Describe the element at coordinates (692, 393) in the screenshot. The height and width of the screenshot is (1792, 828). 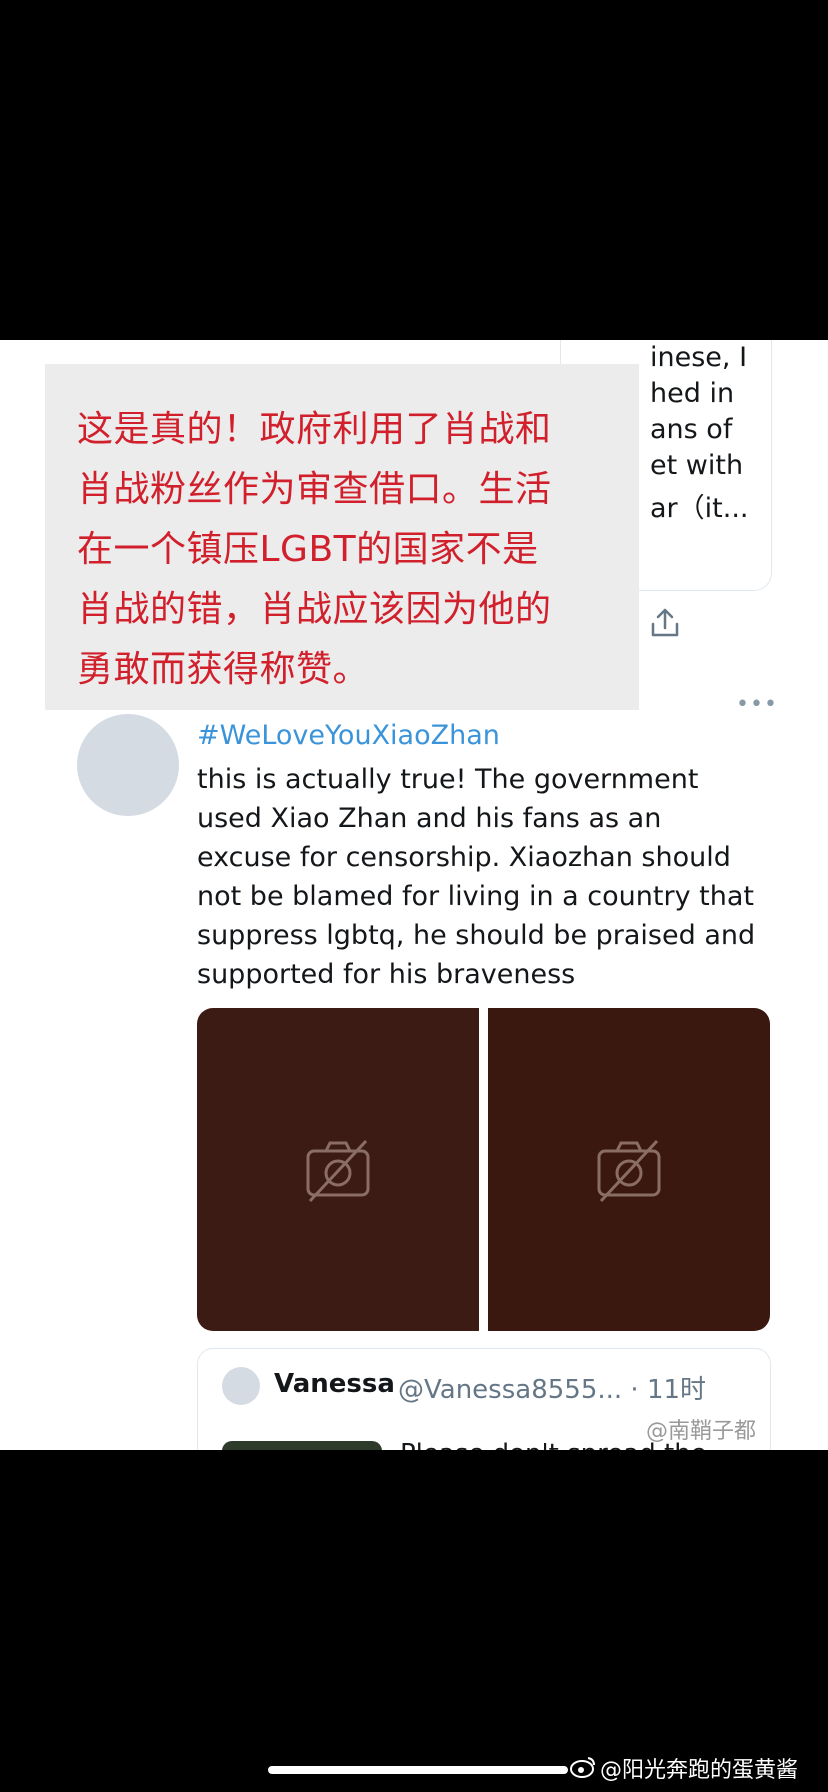
I see `prev-tweet-line: hed in` at that location.